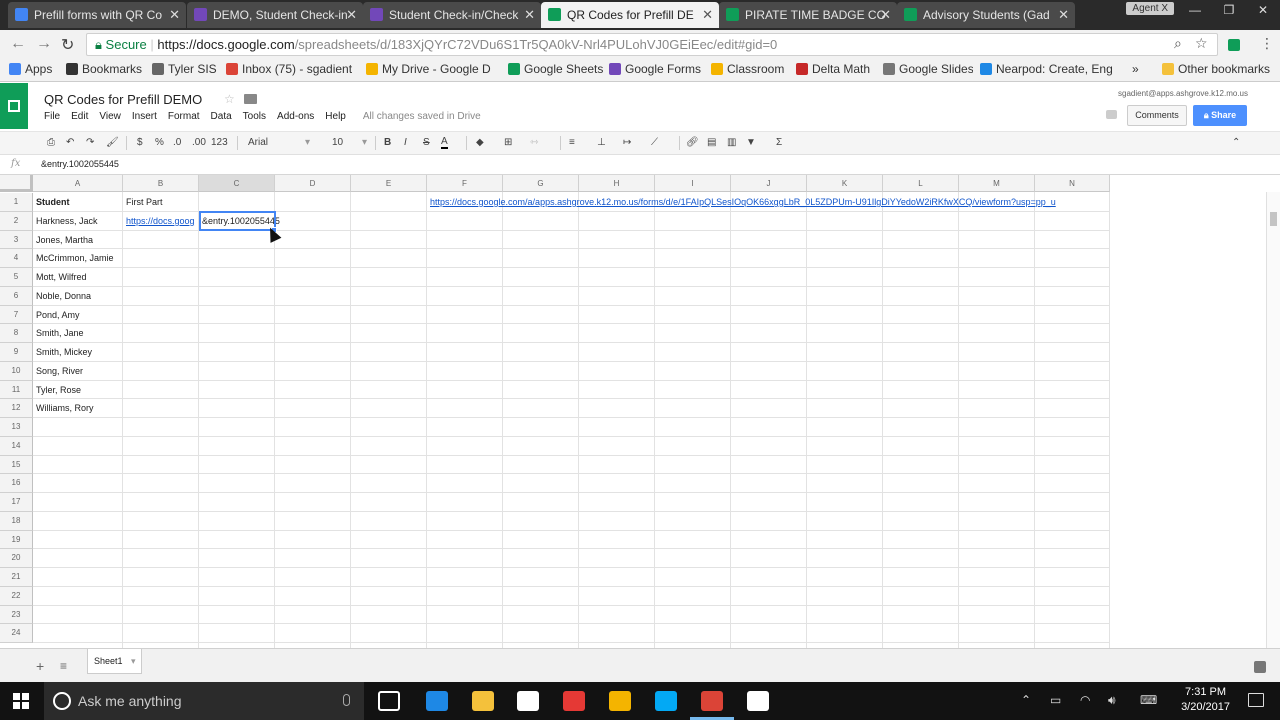 Image resolution: width=1280 pixels, height=720 pixels. I want to click on select-all-corner, so click(16, 183).